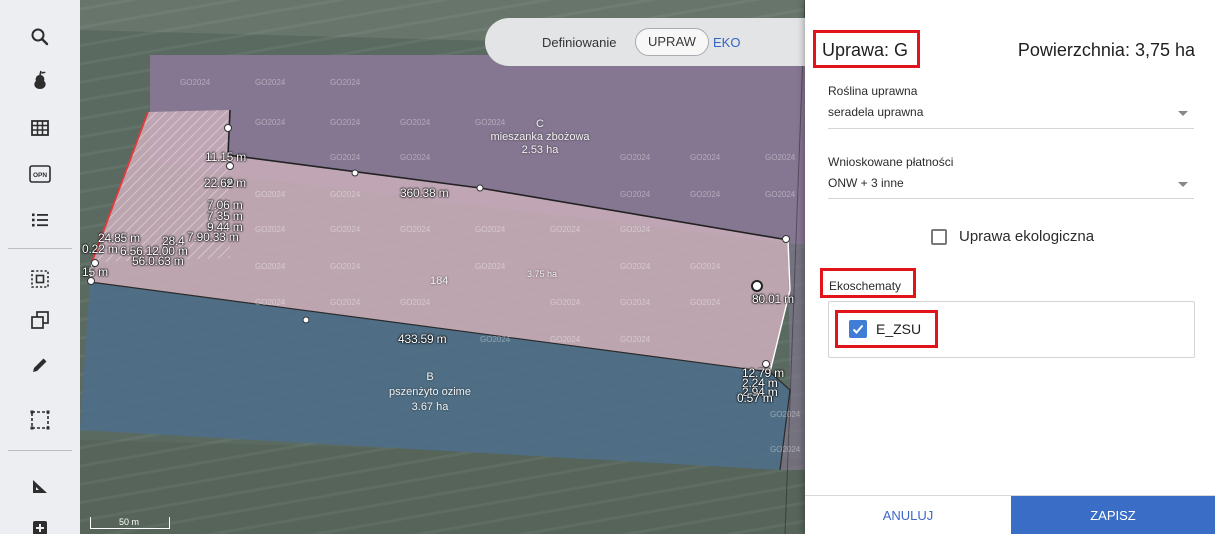 The image size is (1215, 534). I want to click on mode-eko-button: EKO, so click(726, 42).